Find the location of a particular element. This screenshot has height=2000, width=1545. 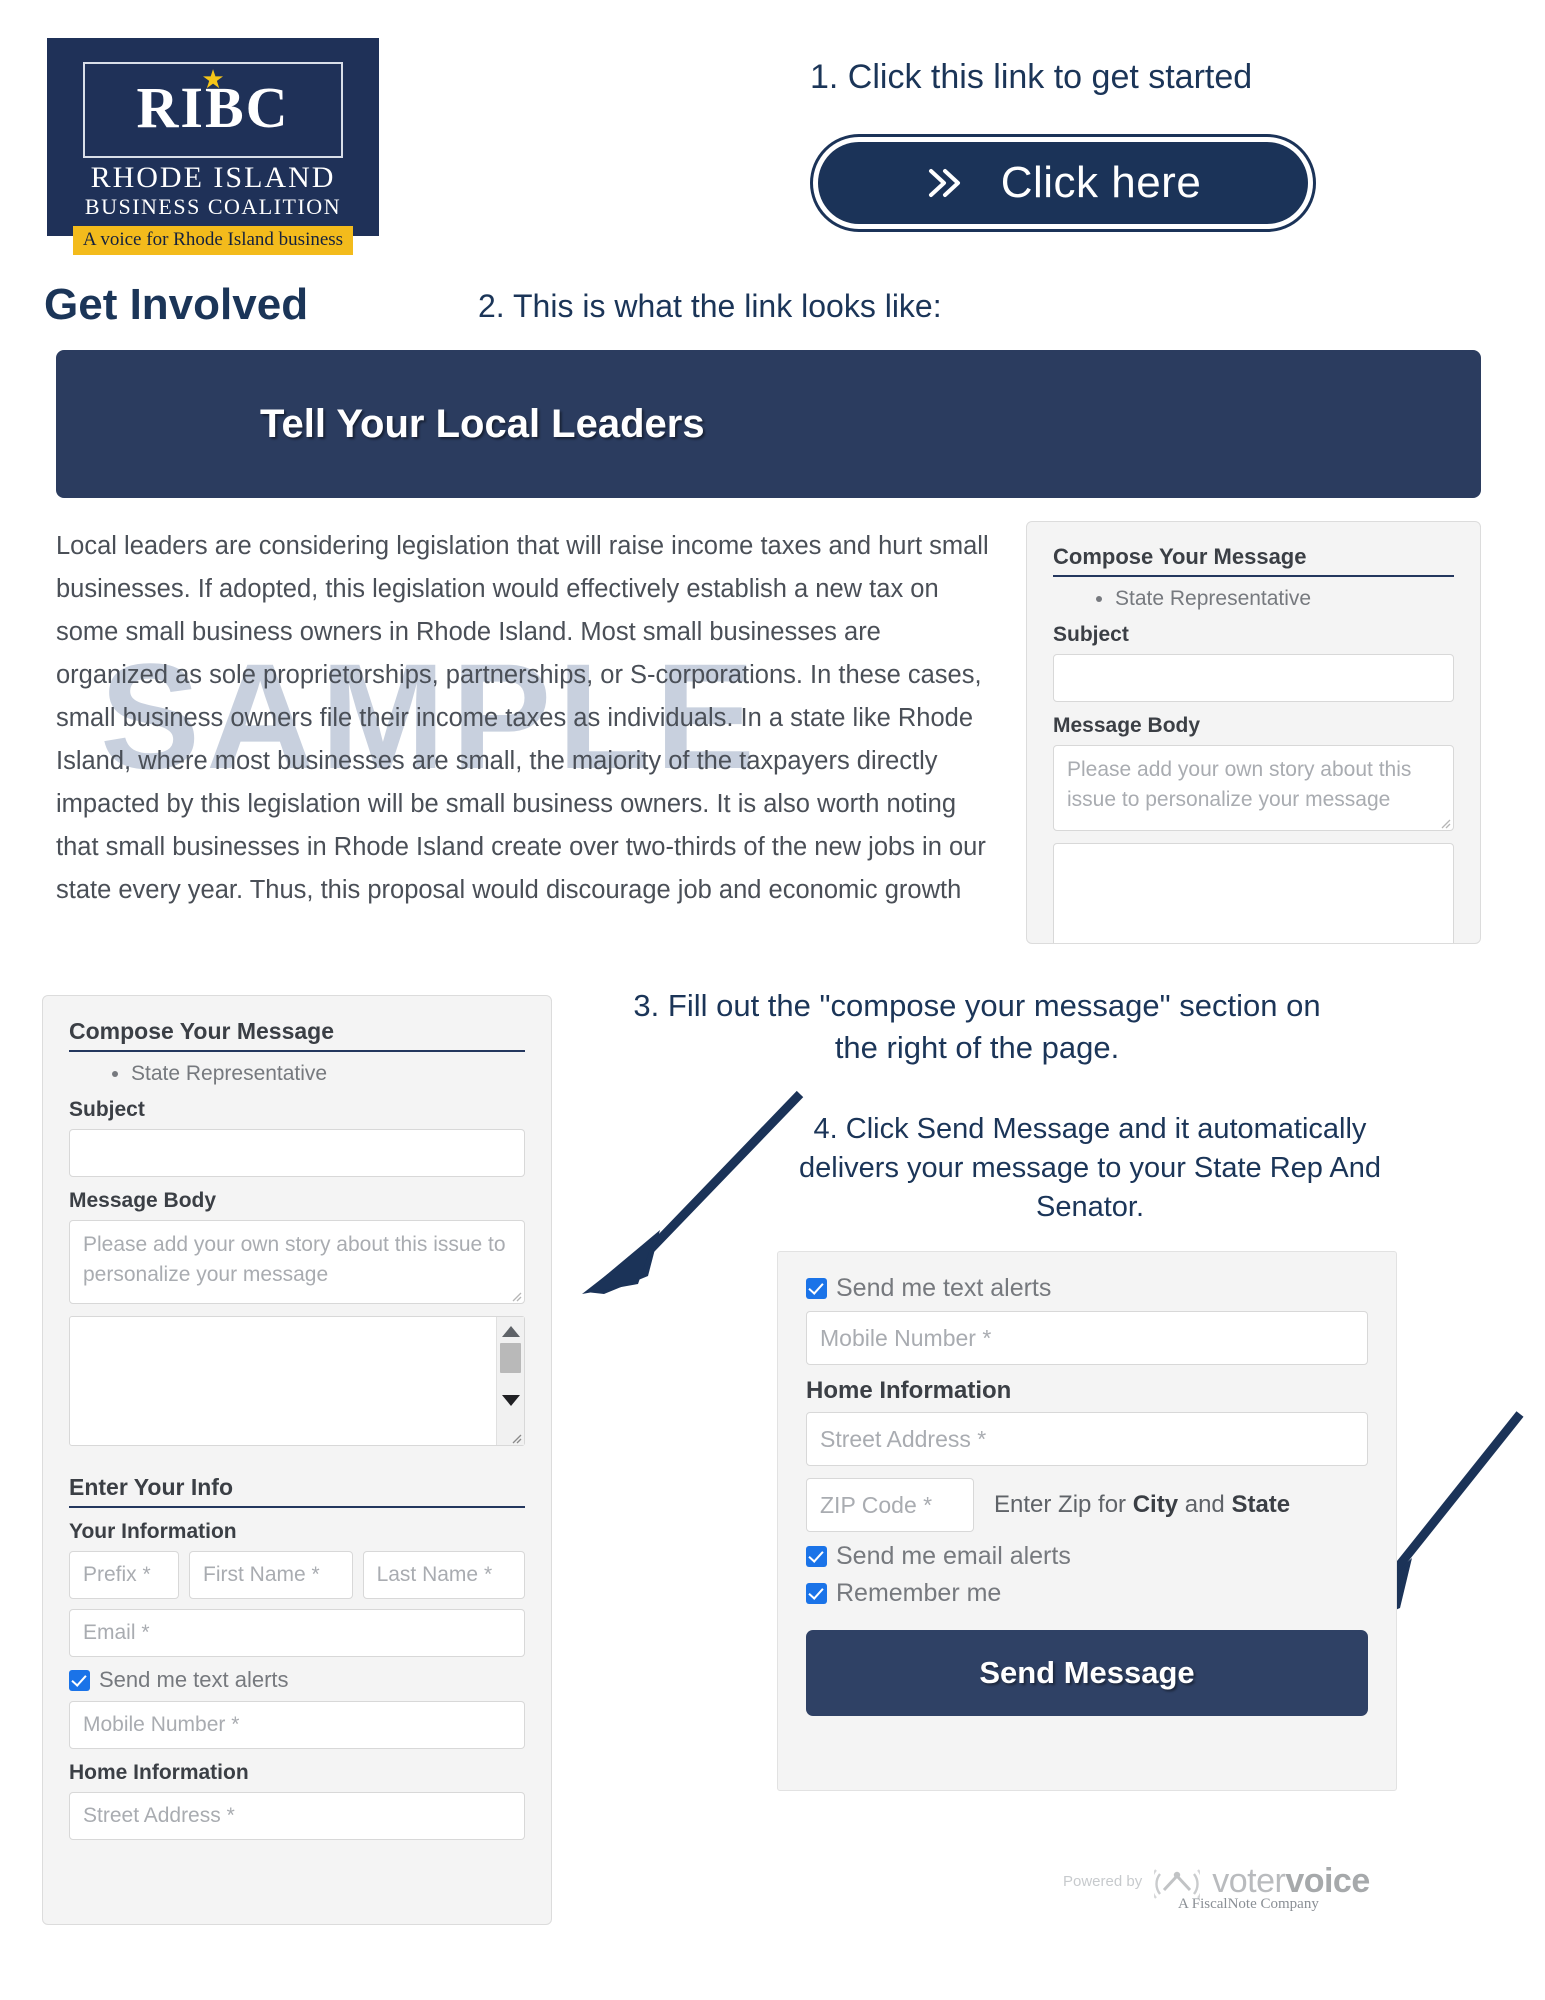

scrollbar-thumb is located at coordinates (510, 1358).